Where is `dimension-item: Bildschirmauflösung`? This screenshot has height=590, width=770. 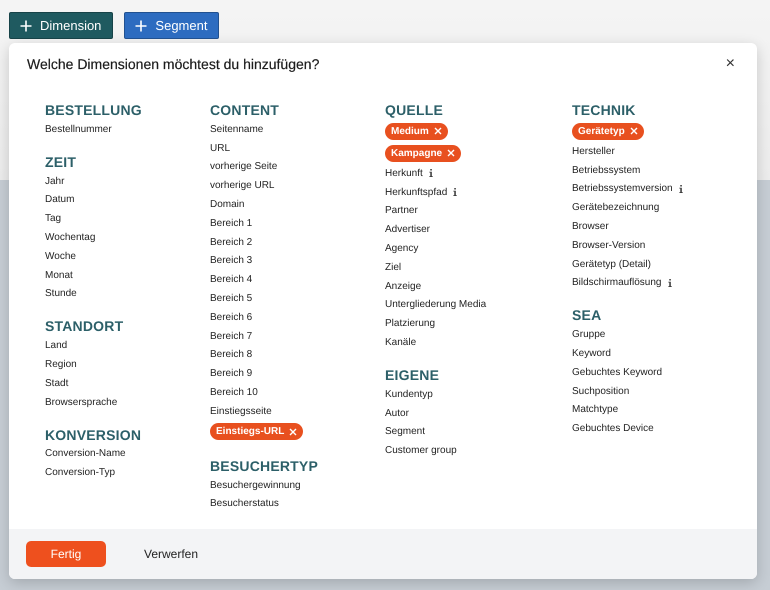 dimension-item: Bildschirmauflösung is located at coordinates (617, 282).